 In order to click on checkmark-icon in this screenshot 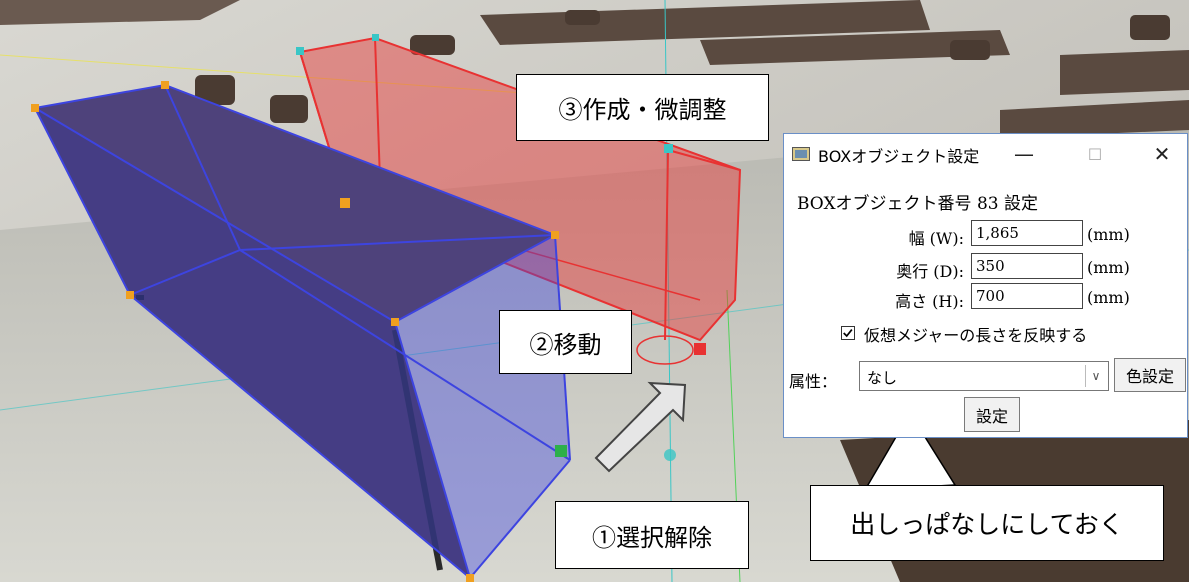, I will do `click(848, 333)`.